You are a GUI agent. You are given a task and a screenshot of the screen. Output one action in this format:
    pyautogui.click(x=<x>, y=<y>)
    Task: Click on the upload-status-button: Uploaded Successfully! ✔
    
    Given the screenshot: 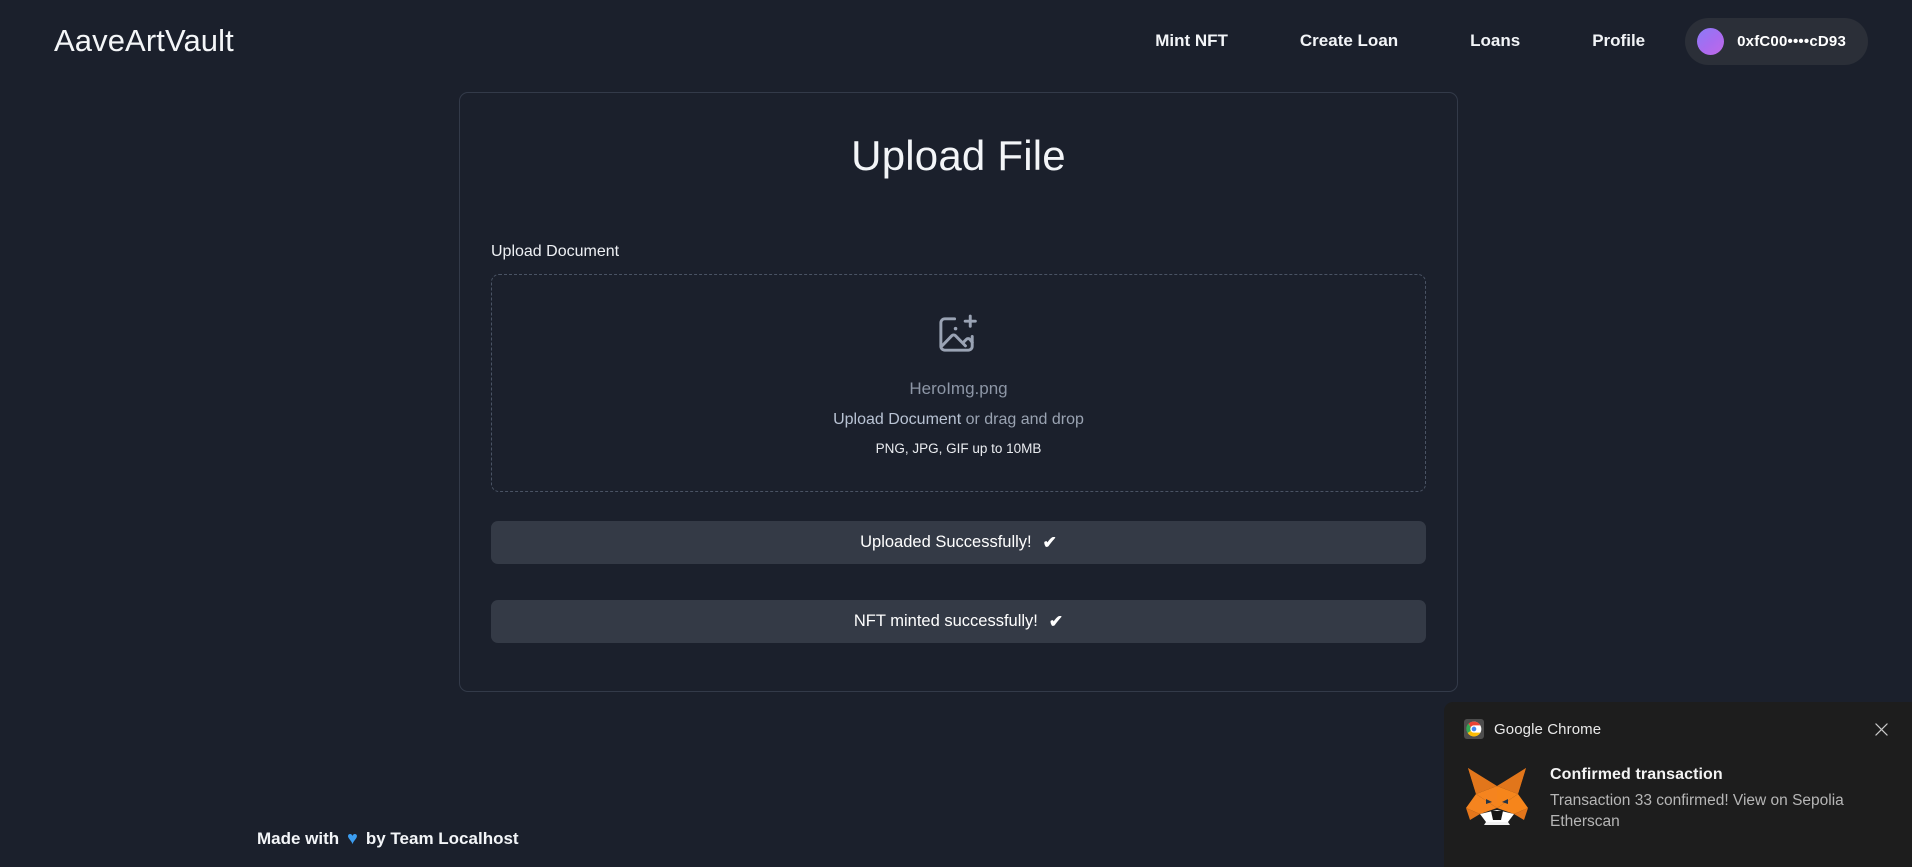 What is the action you would take?
    pyautogui.click(x=958, y=542)
    